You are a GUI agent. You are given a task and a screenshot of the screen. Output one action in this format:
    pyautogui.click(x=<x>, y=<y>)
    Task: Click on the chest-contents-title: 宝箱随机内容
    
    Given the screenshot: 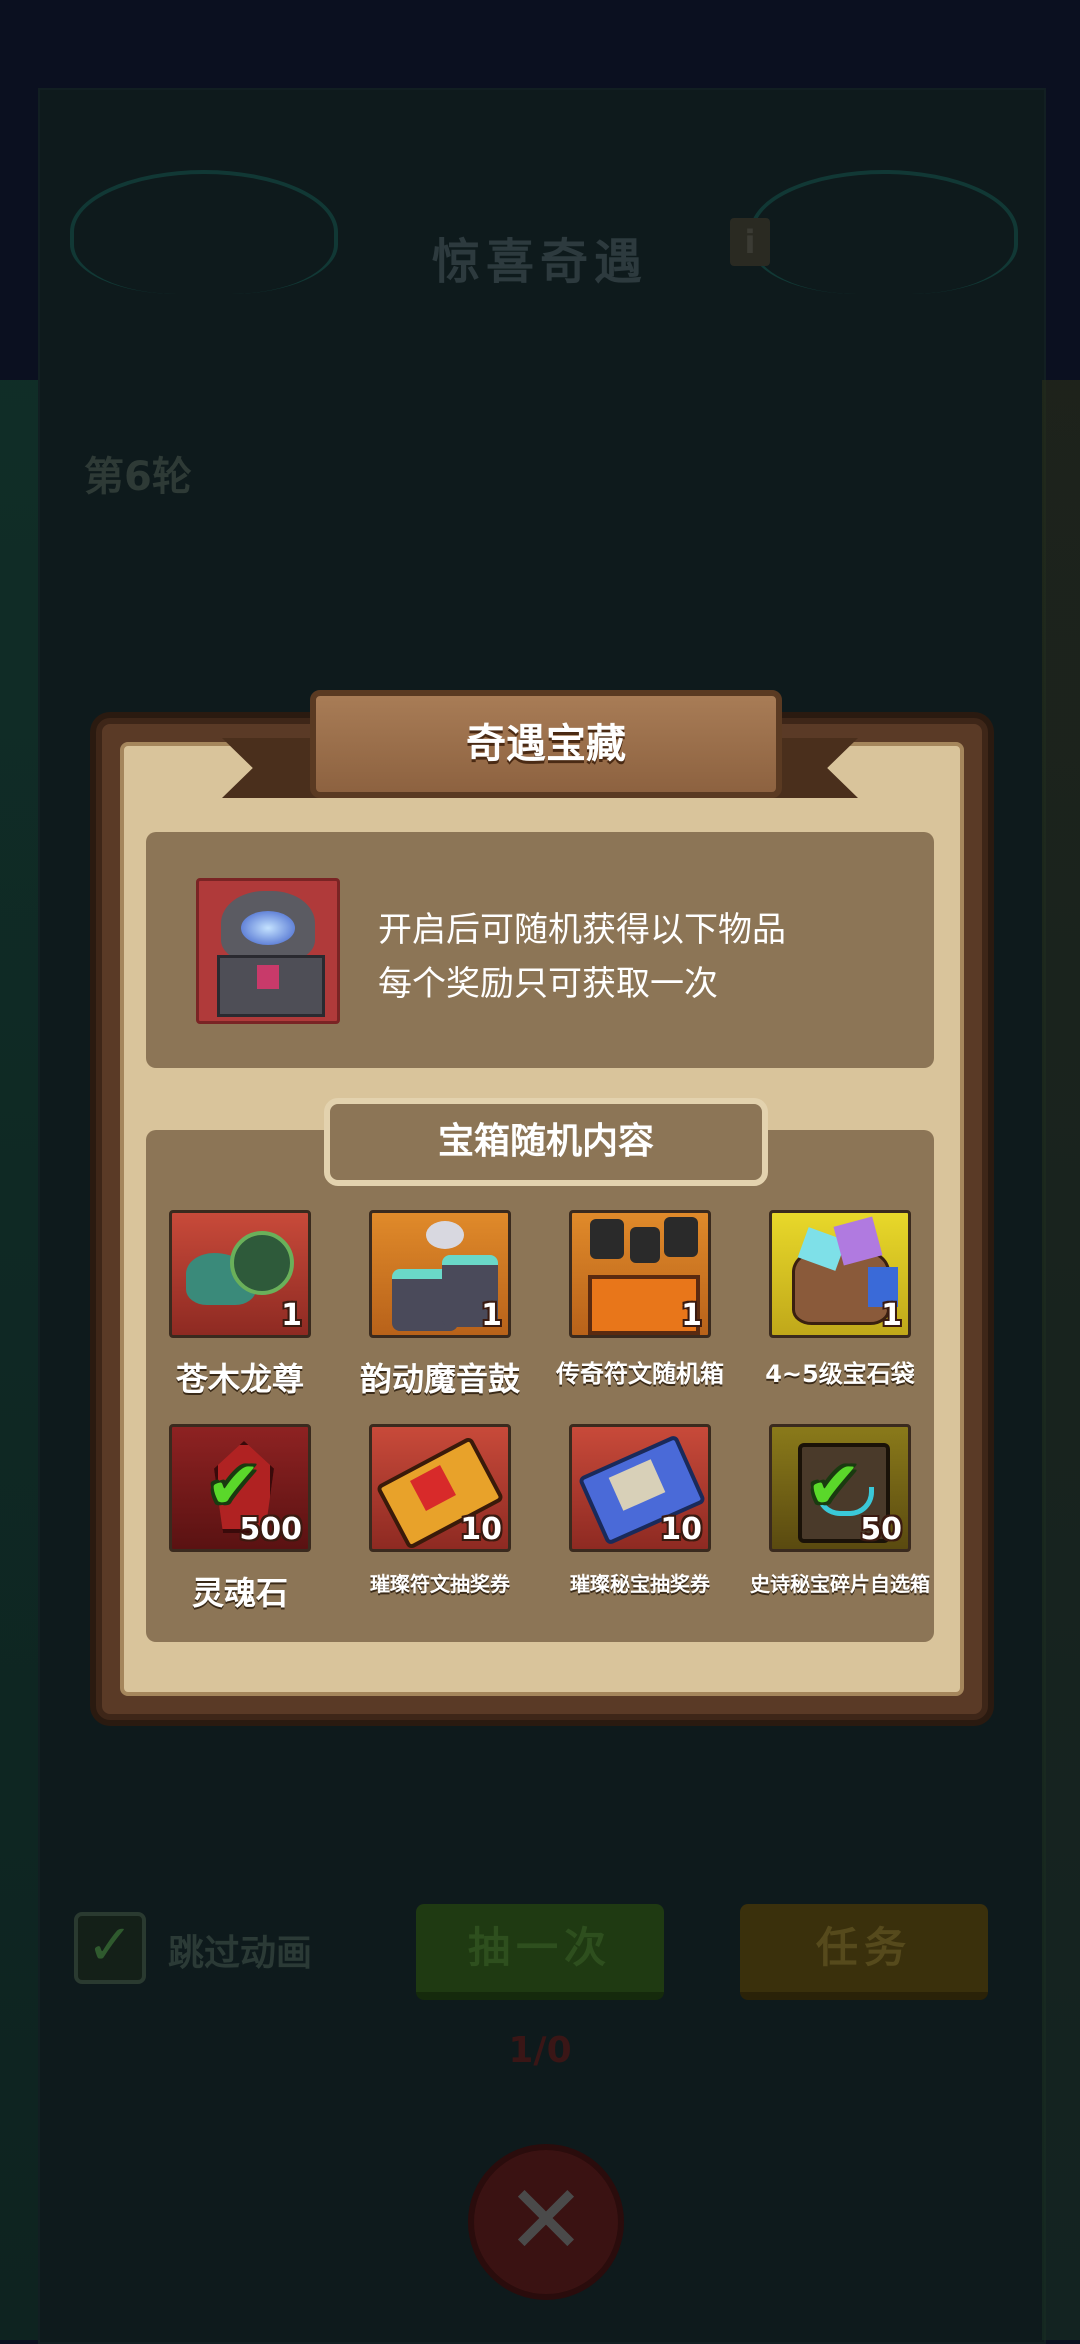 What is the action you would take?
    pyautogui.click(x=546, y=1142)
    